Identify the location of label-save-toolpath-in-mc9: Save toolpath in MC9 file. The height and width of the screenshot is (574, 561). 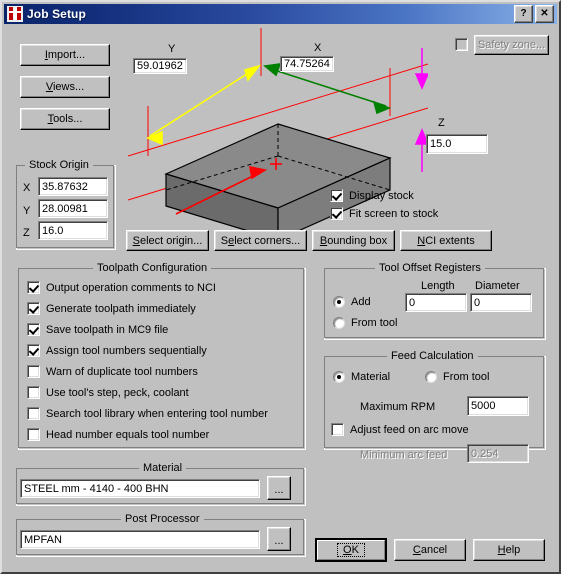
(107, 329).